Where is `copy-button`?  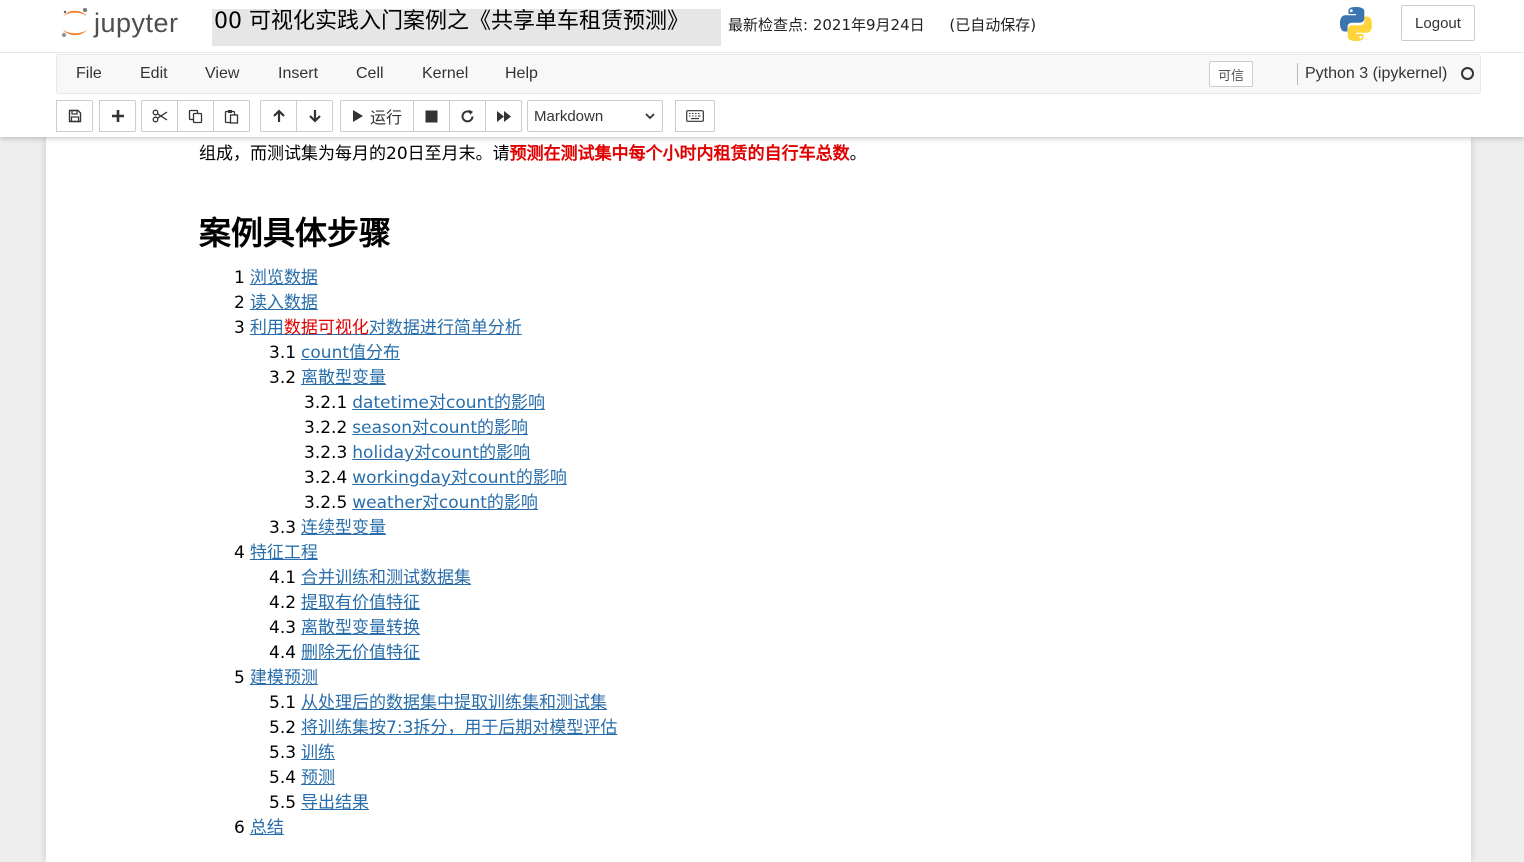
copy-button is located at coordinates (195, 116).